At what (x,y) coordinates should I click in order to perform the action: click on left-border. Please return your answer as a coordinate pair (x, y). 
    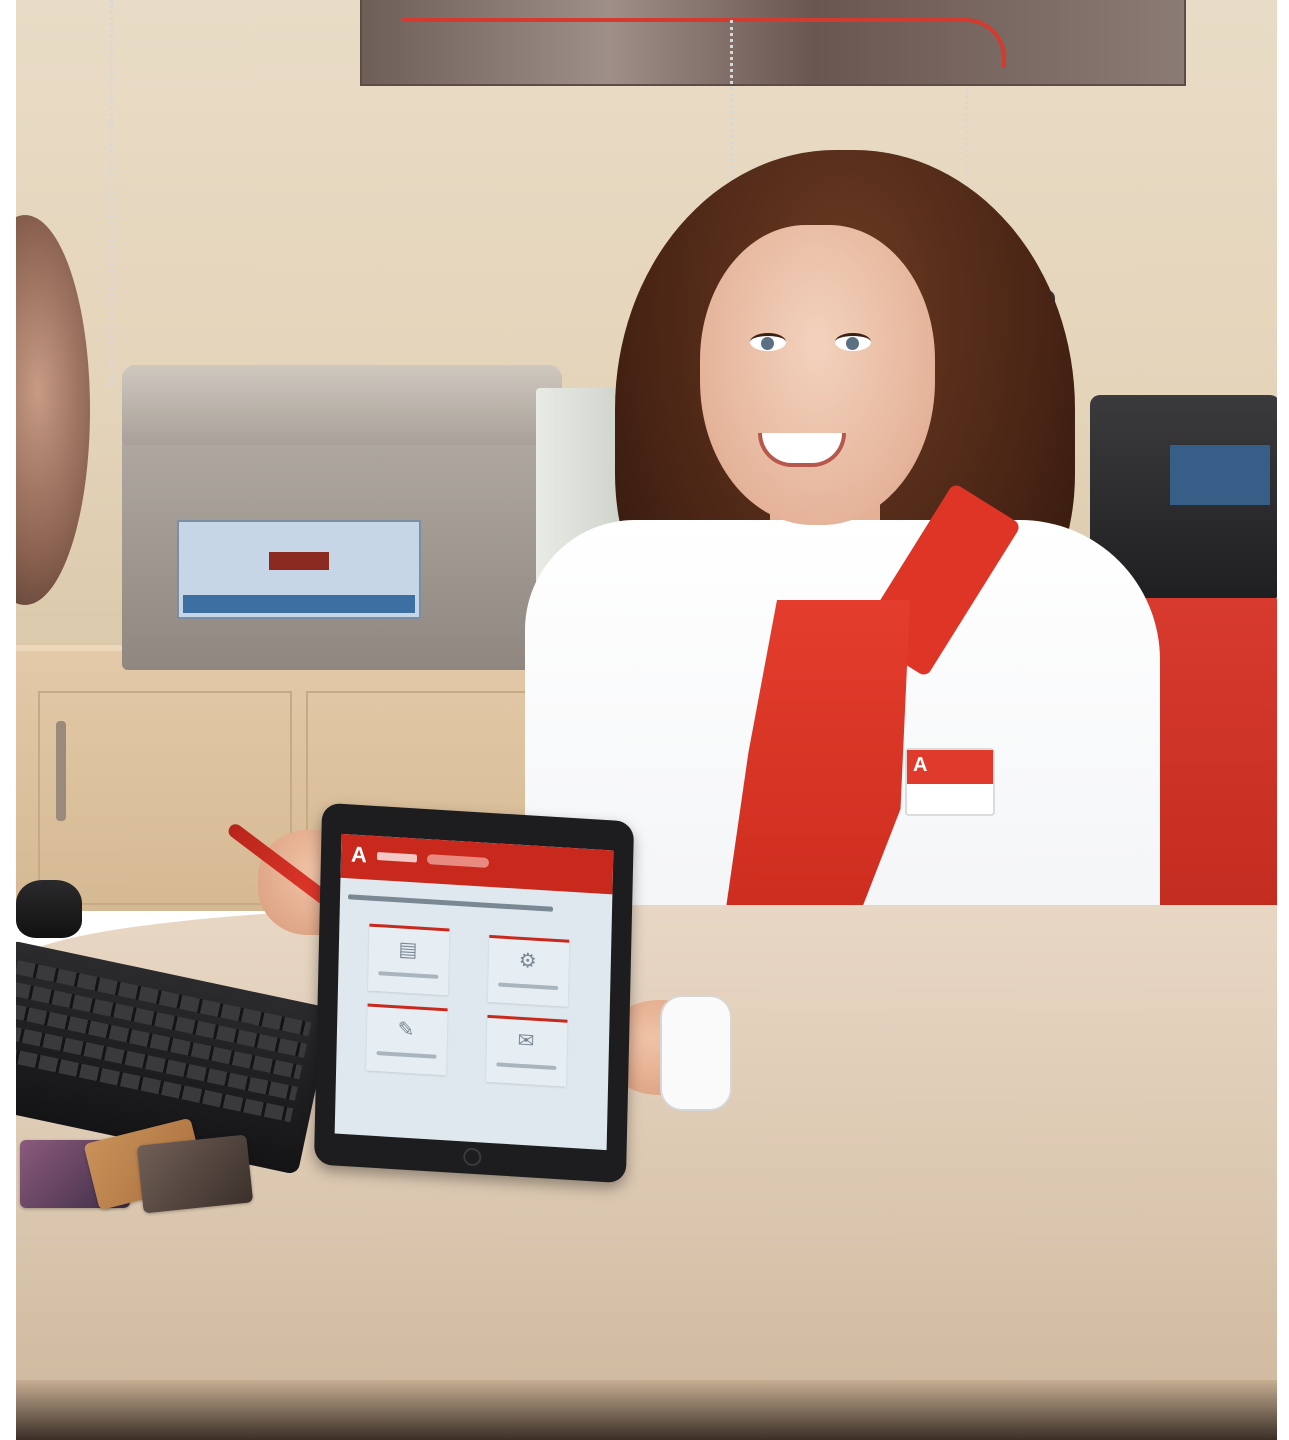
    Looking at the image, I should click on (8, 720).